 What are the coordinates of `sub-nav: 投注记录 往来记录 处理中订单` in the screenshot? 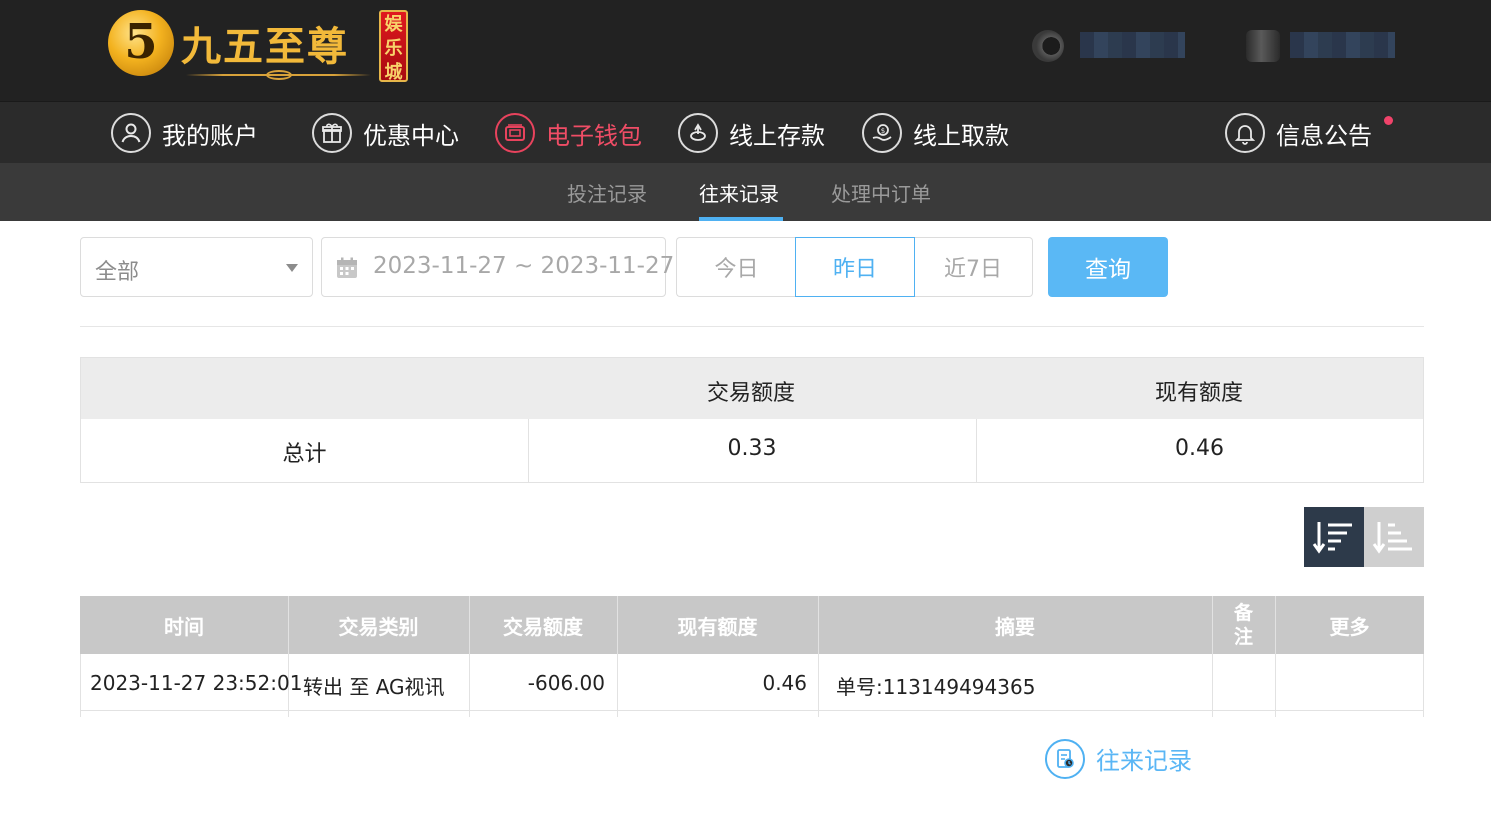 It's located at (745, 192).